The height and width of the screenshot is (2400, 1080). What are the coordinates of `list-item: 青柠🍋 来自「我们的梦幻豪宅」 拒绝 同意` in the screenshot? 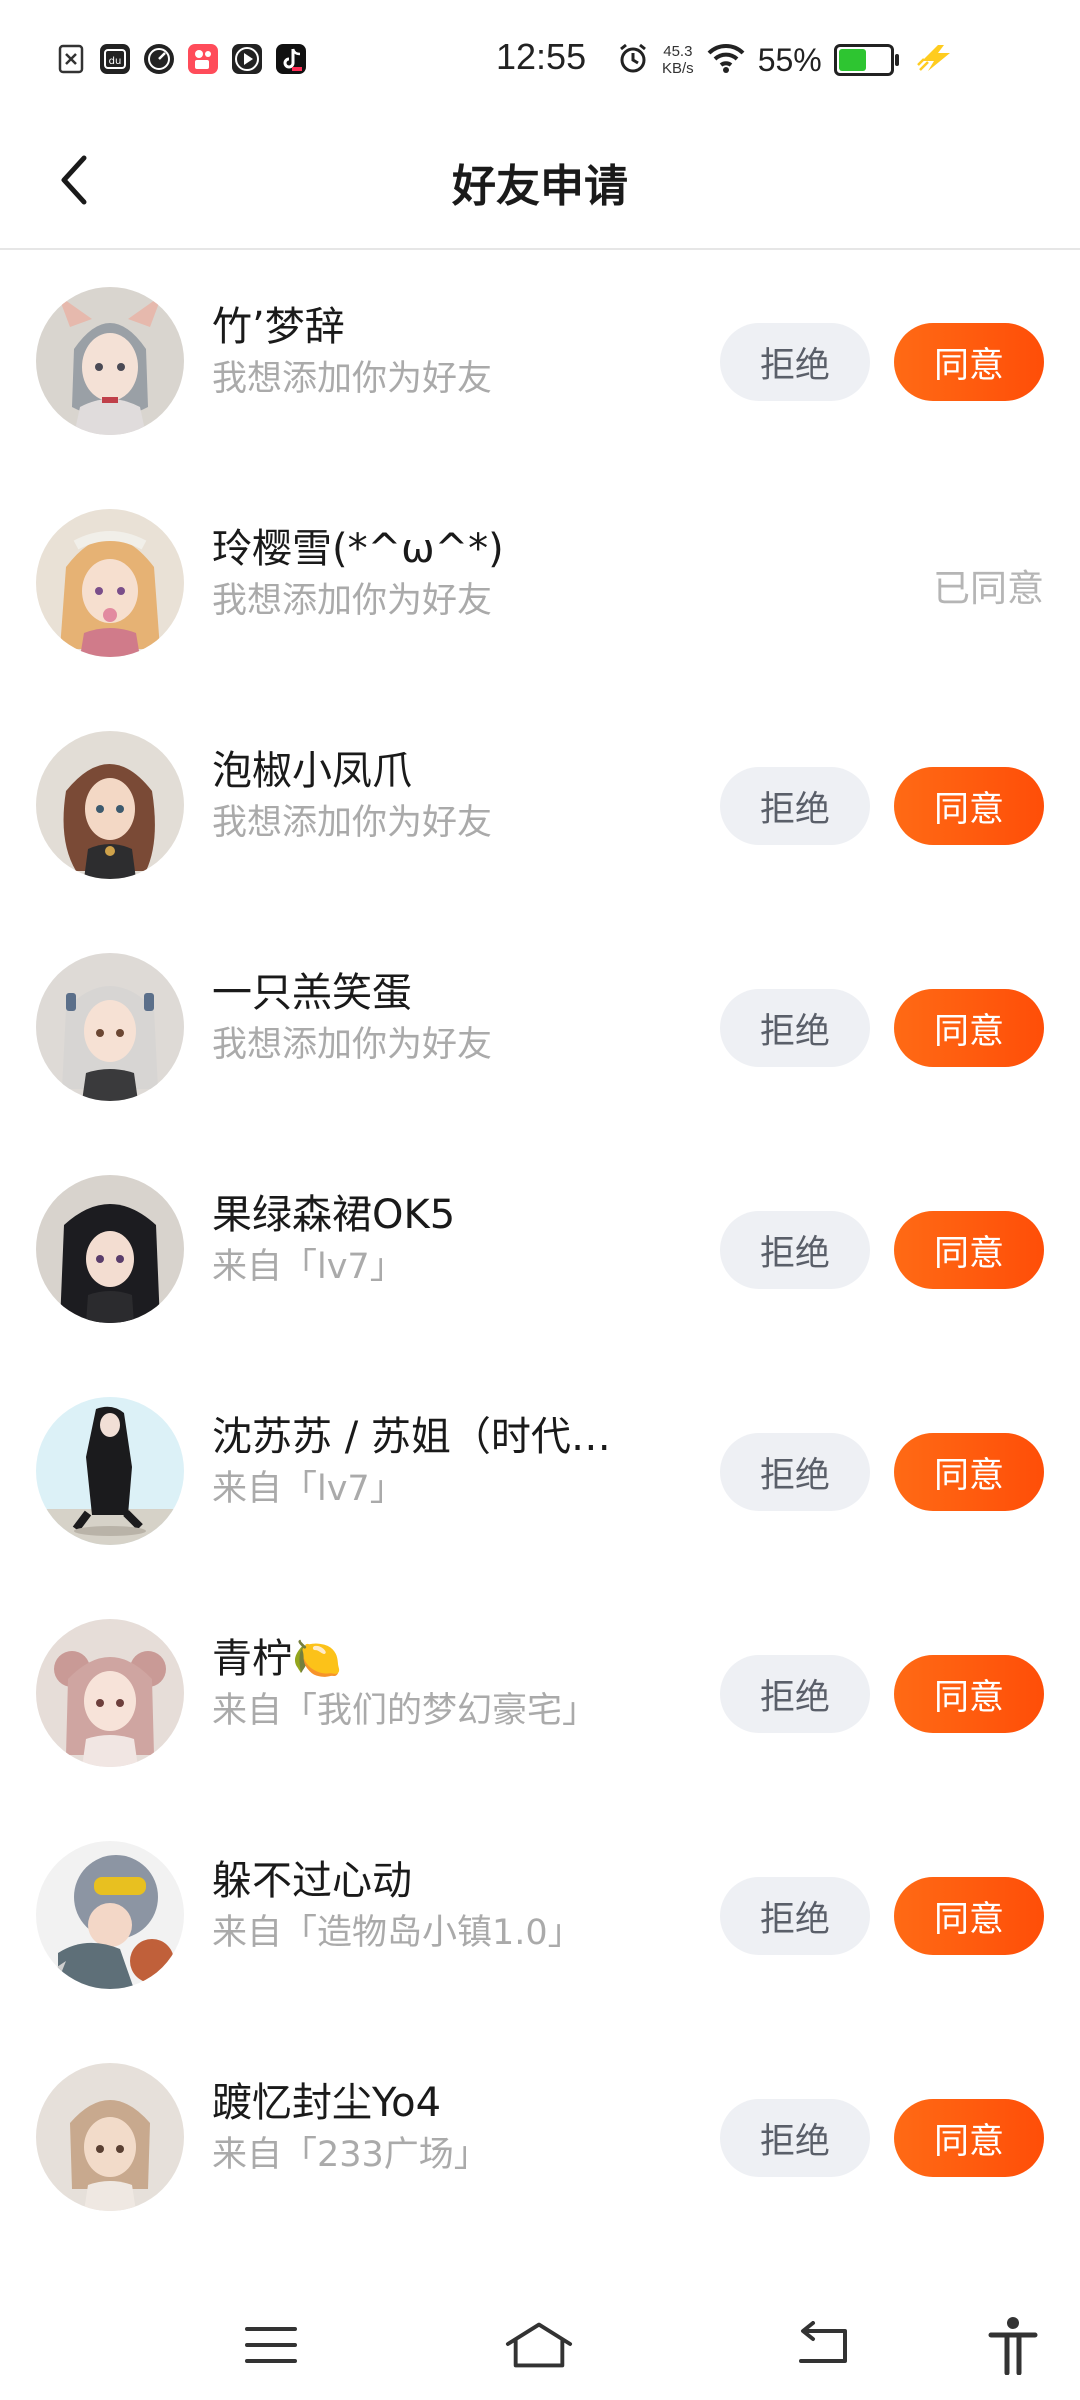 It's located at (540, 1693).